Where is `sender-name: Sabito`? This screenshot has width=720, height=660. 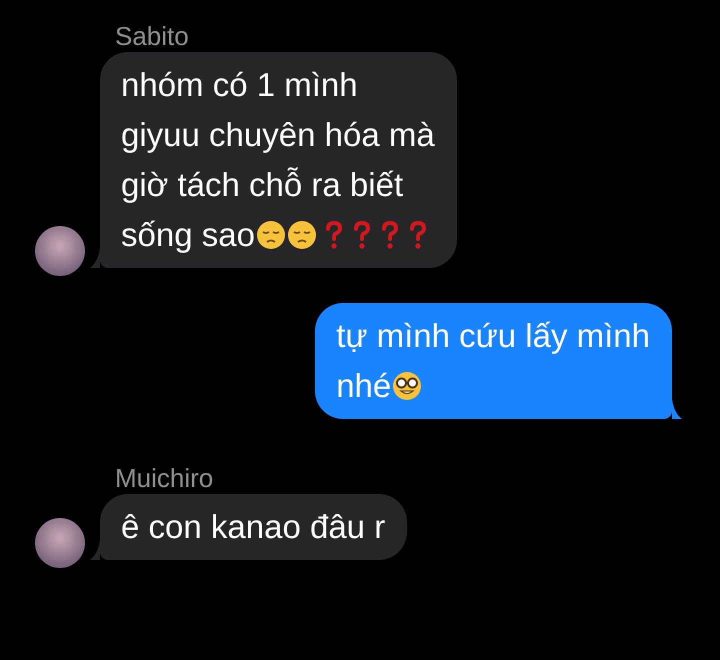
sender-name: Sabito is located at coordinates (152, 36).